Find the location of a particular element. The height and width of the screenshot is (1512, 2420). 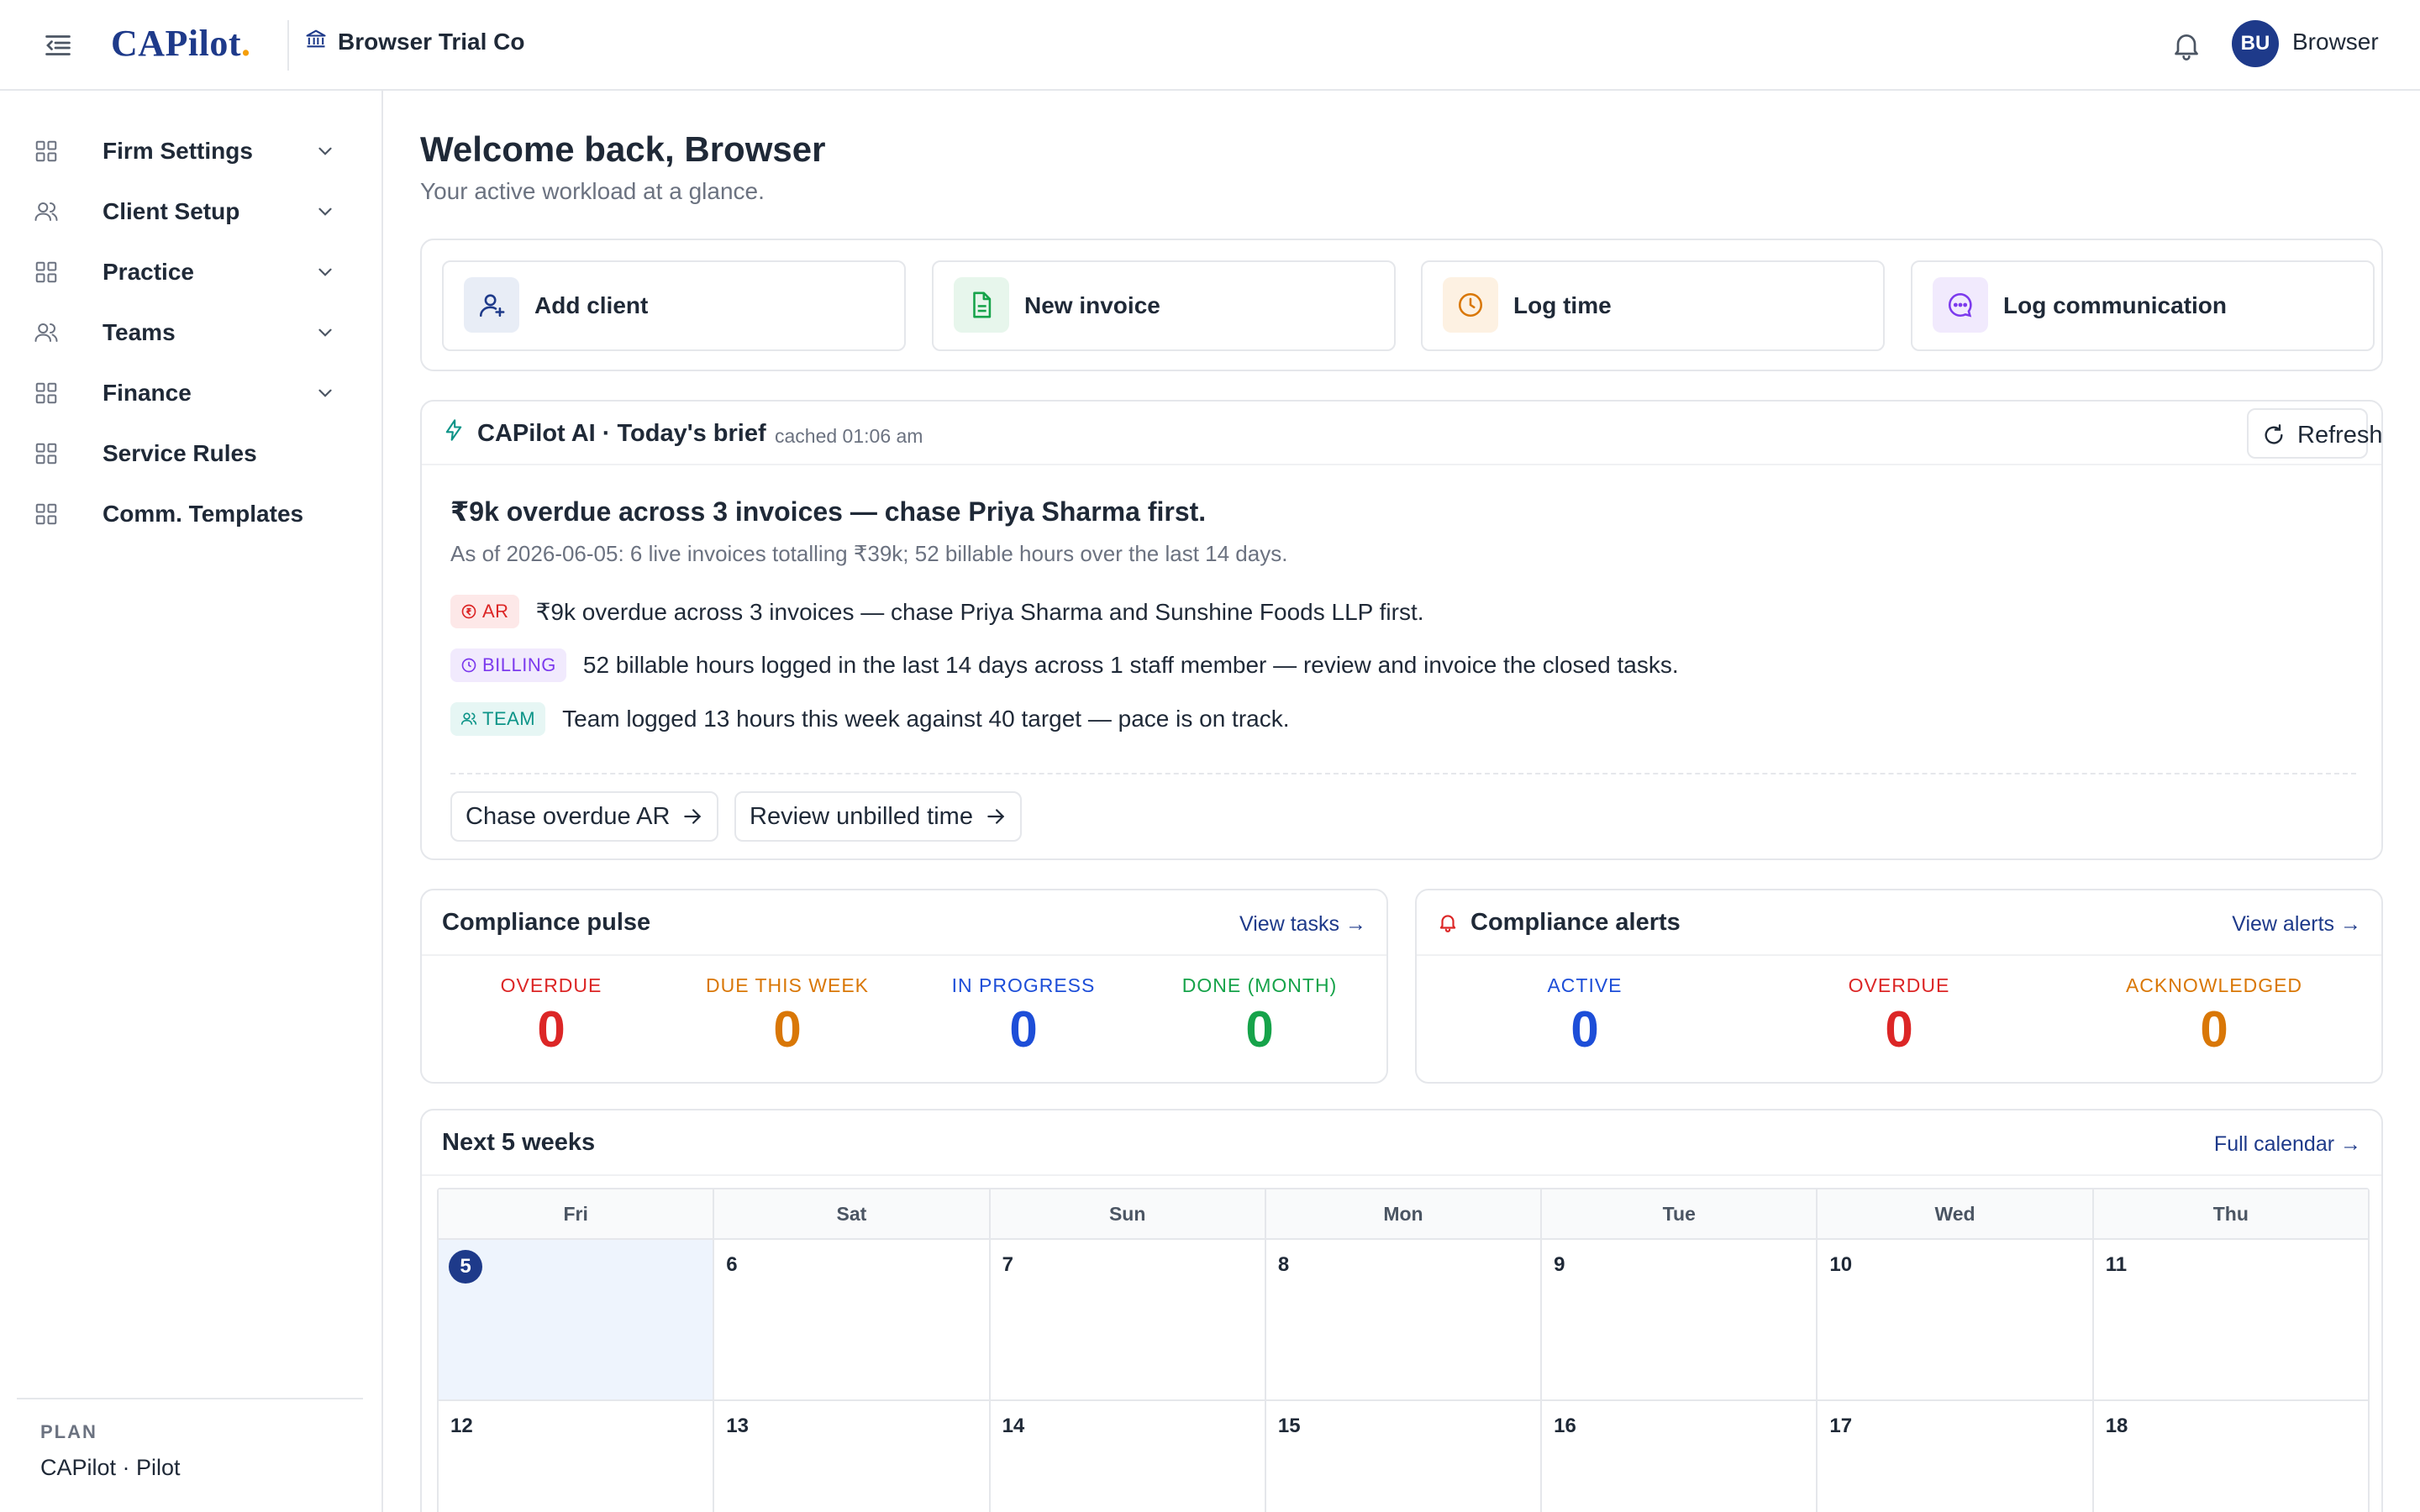

user-icon is located at coordinates (492, 305).